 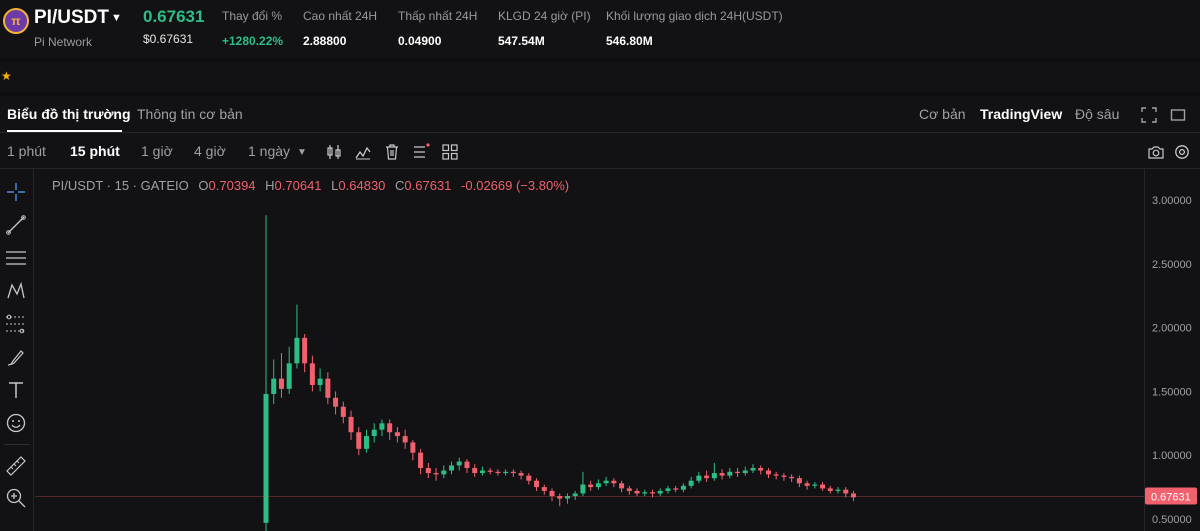 What do you see at coordinates (1172, 392) in the screenshot?
I see `y-tick-label: 1.50000` at bounding box center [1172, 392].